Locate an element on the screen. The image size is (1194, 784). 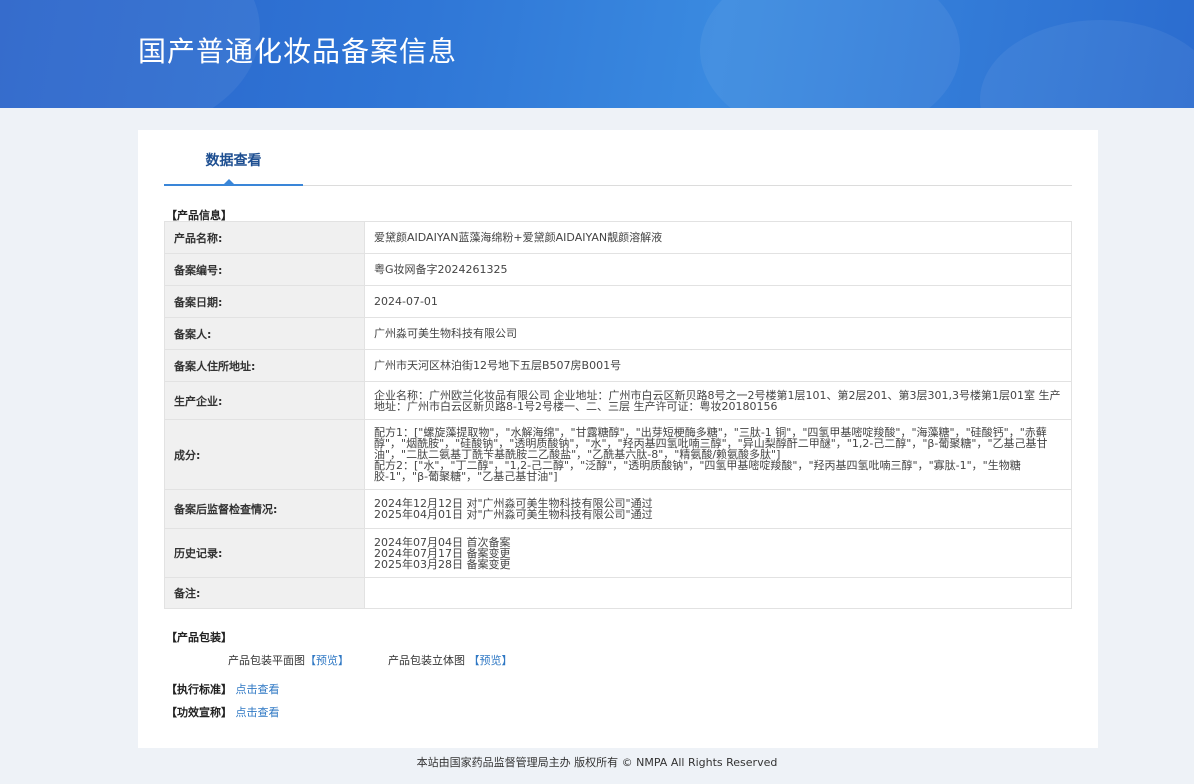
packaging-solid-label: 产品包装立体图 is located at coordinates (426, 660).